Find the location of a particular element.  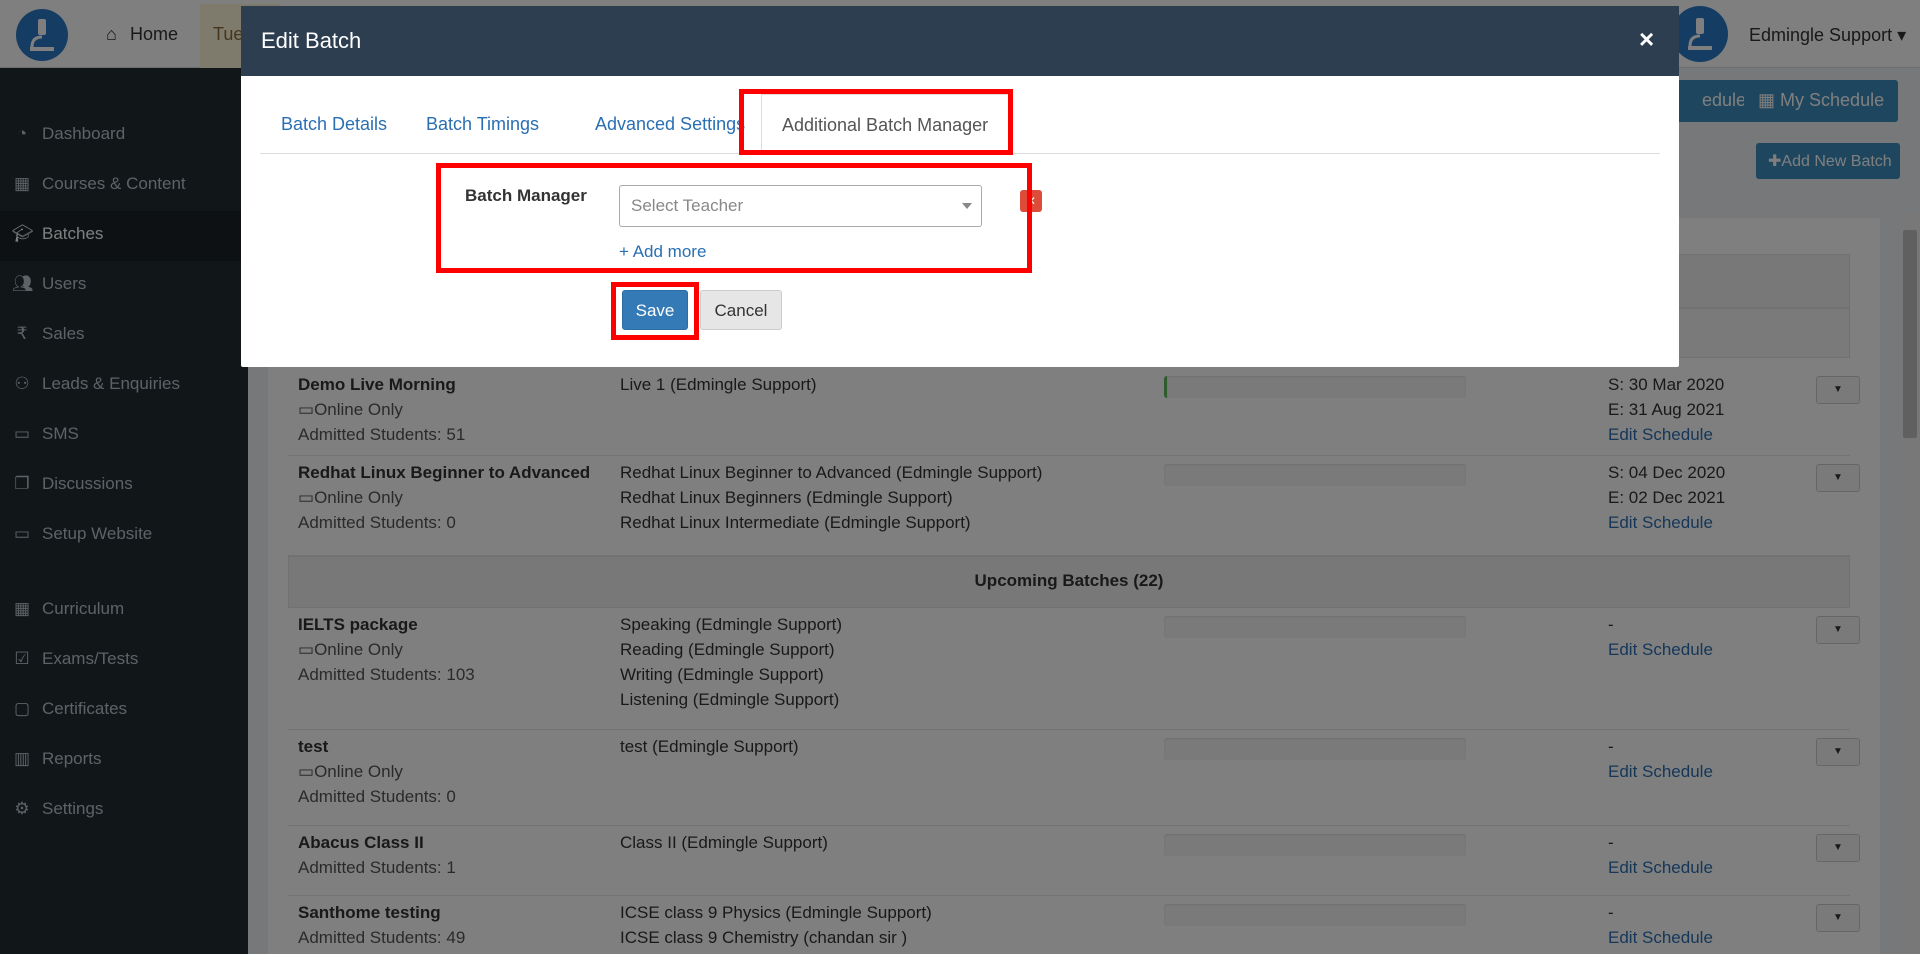

modal-title: Edit Batch is located at coordinates (311, 40).